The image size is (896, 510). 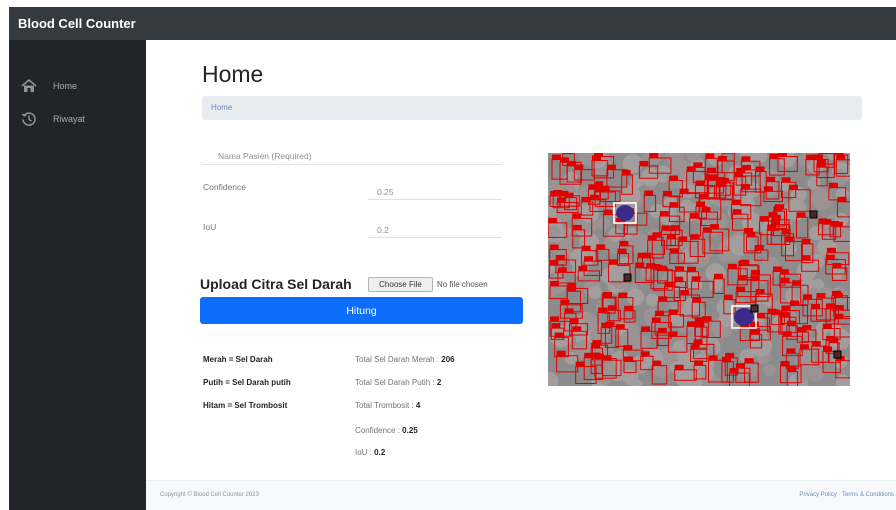 What do you see at coordinates (385, 192) in the screenshot?
I see `confidence-input-value: 0.25` at bounding box center [385, 192].